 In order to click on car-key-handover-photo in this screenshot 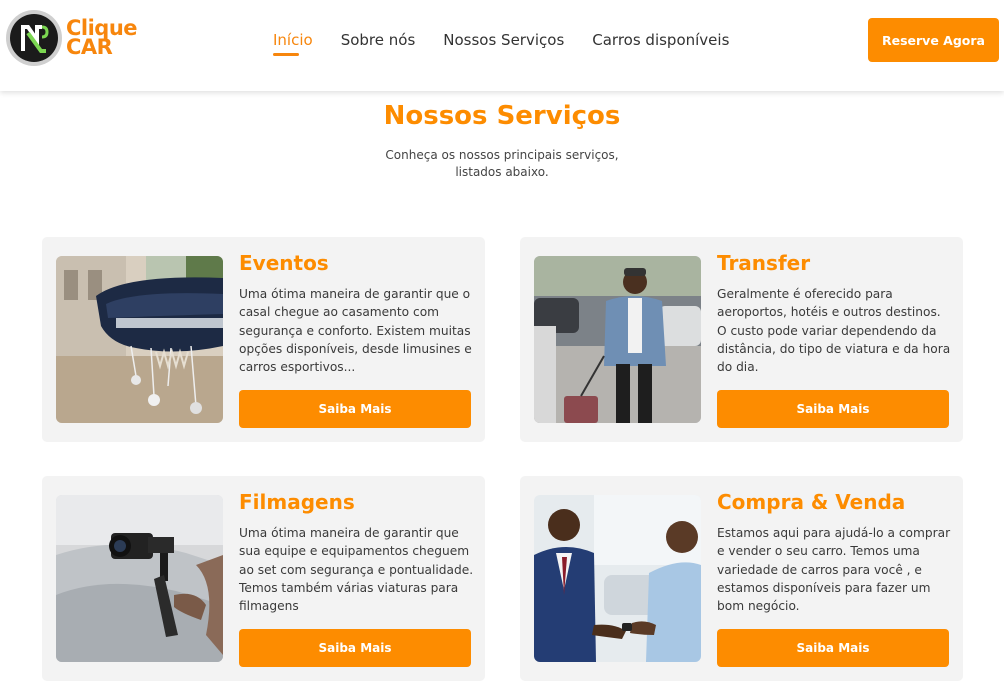, I will do `click(617, 578)`.